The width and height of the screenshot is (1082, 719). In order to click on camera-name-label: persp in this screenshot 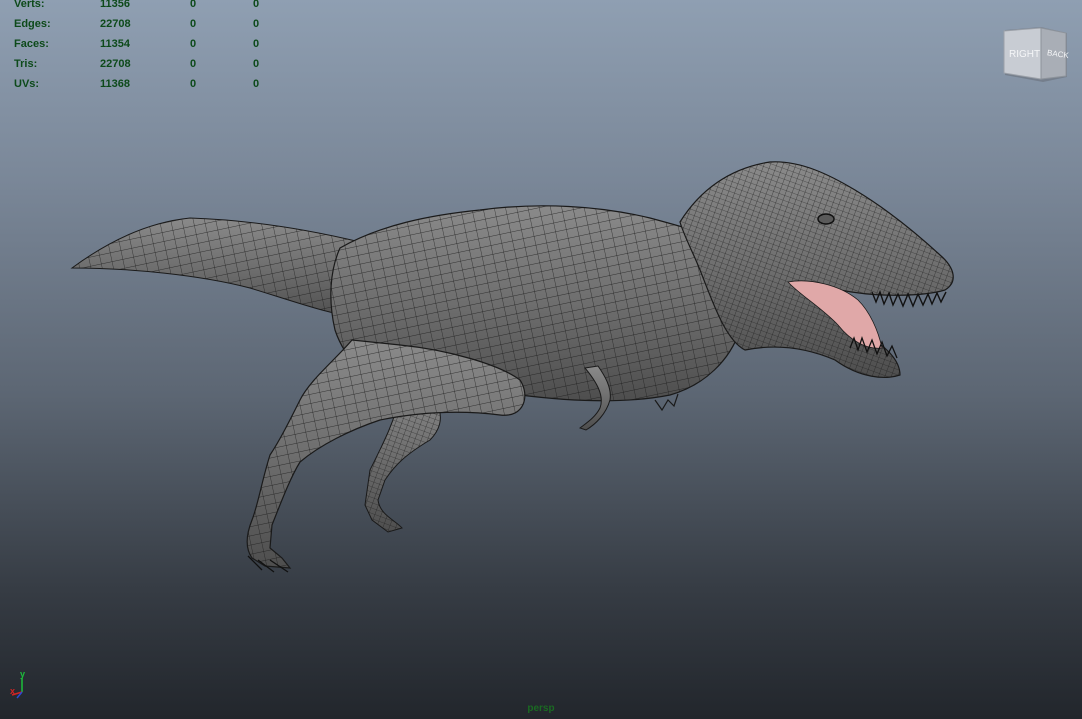, I will do `click(541, 708)`.